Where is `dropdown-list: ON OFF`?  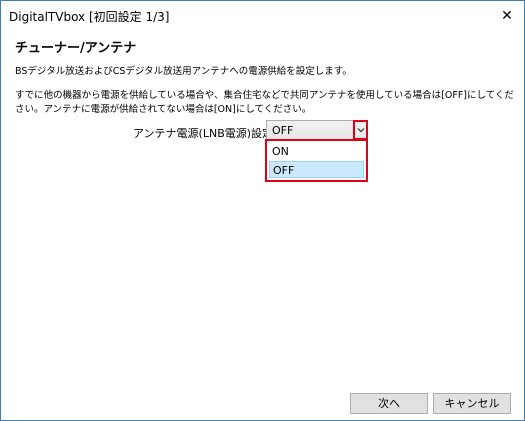 dropdown-list: ON OFF is located at coordinates (316, 160).